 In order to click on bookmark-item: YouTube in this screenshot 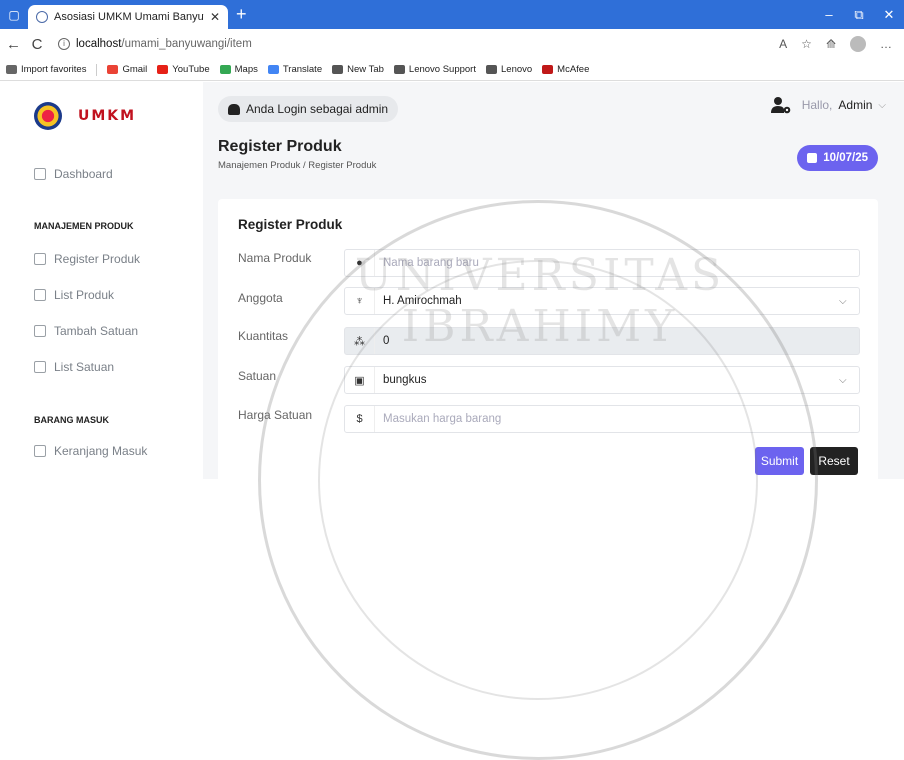, I will do `click(183, 69)`.